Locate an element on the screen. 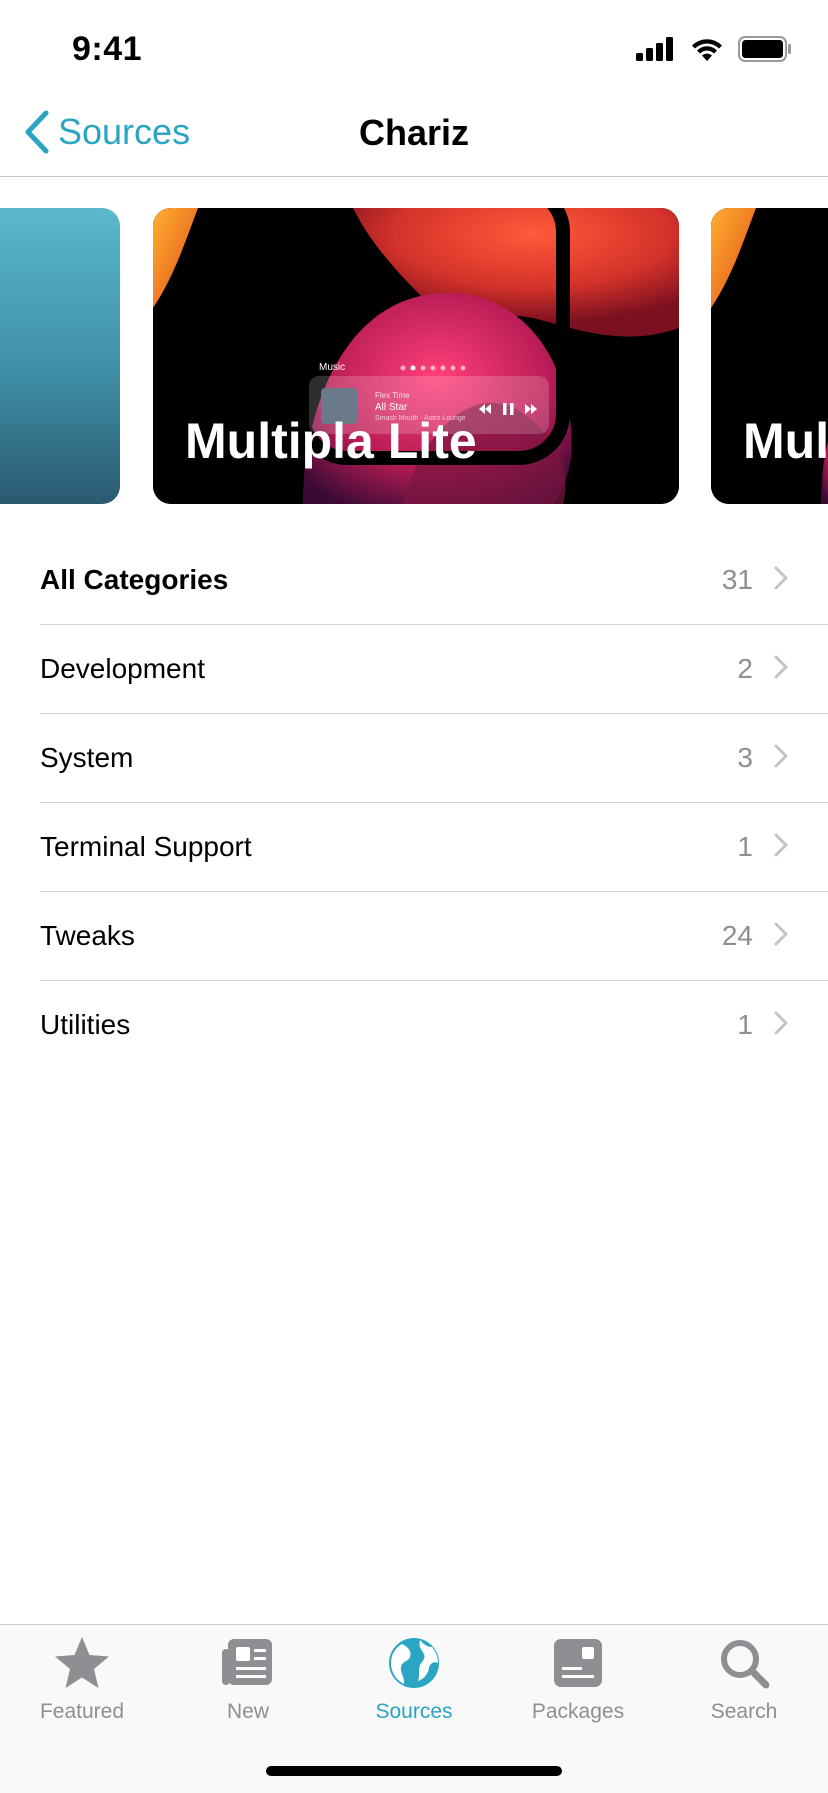 This screenshot has height=1793, width=828. tab-label: Packages is located at coordinates (578, 1711).